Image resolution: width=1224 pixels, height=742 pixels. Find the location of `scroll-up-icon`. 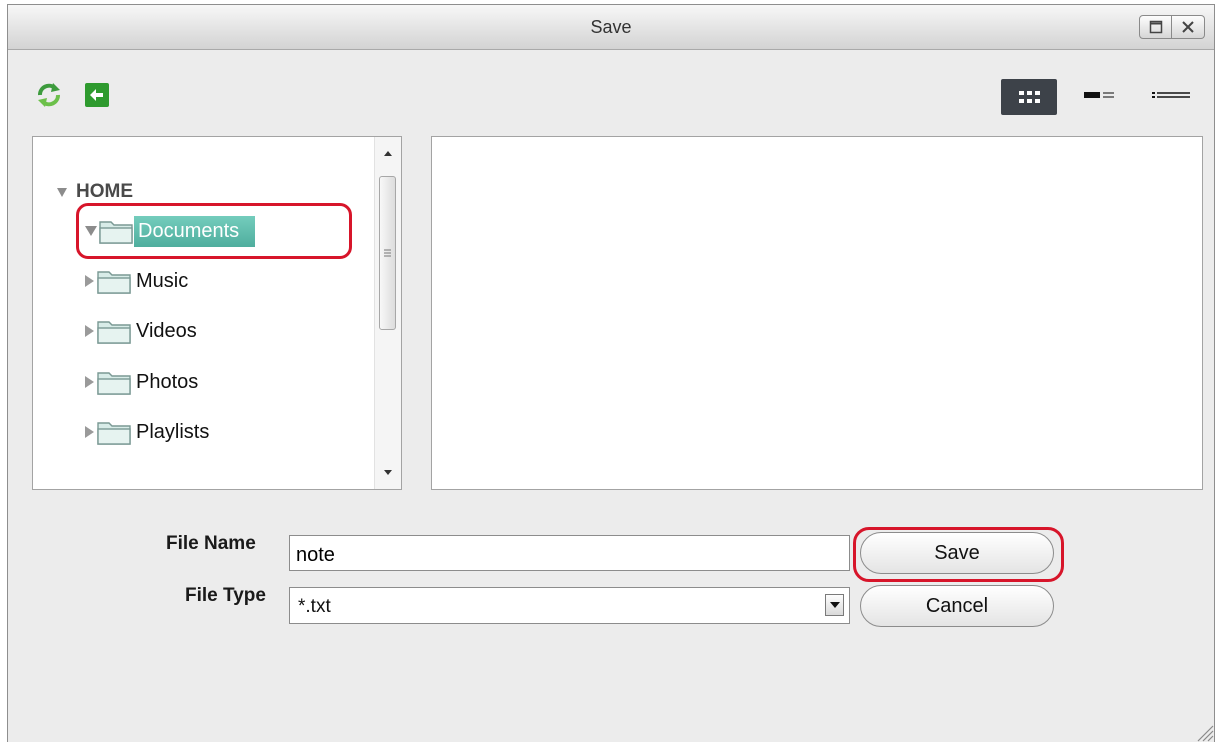

scroll-up-icon is located at coordinates (388, 154).